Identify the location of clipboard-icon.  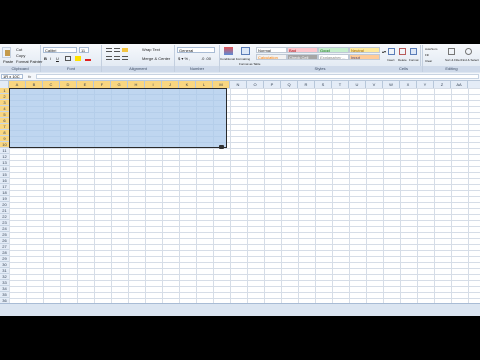
(7, 53).